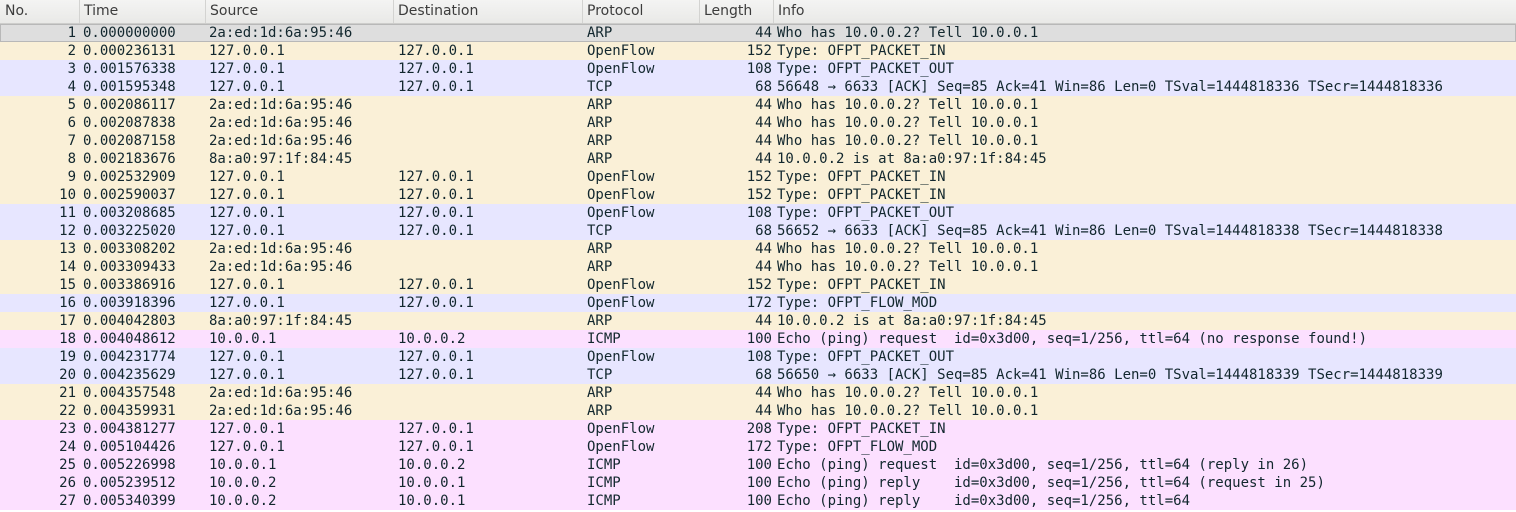 The image size is (1516, 512). Describe the element at coordinates (912, 321) in the screenshot. I see `packet-info: 10.0.0.2 is at 8a:a0:97:1f:84:45` at that location.